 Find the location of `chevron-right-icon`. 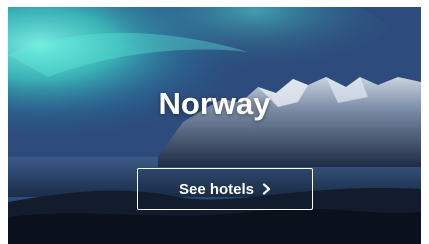

chevron-right-icon is located at coordinates (266, 189).